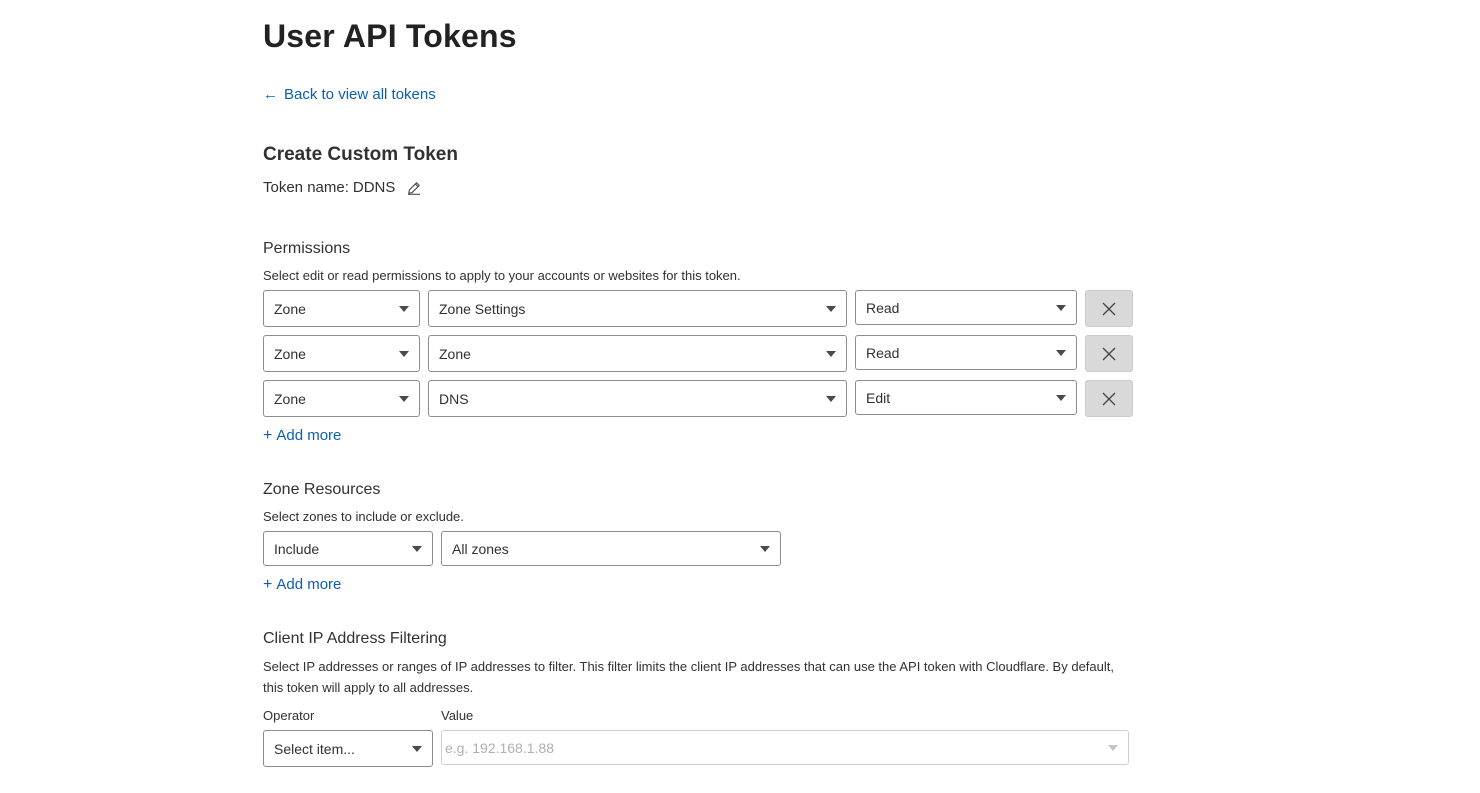 The height and width of the screenshot is (793, 1480). I want to click on page-title: User API Tokens, so click(390, 36).